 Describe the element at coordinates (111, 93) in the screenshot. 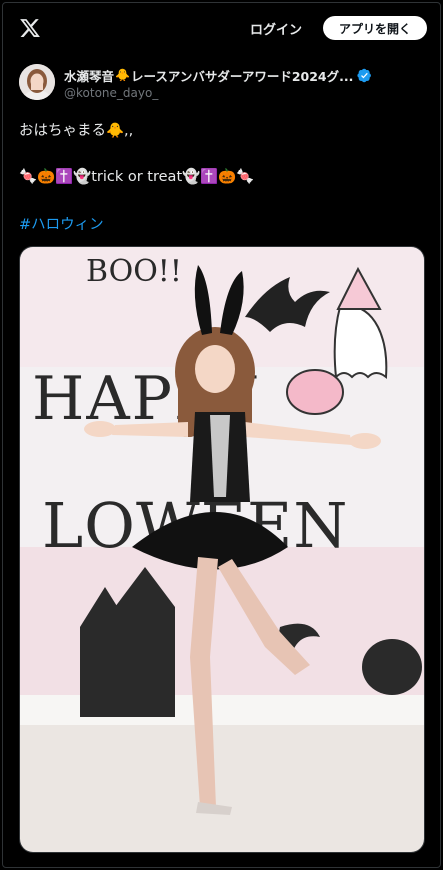

I see `author-handle: @kotone_dayo_` at that location.